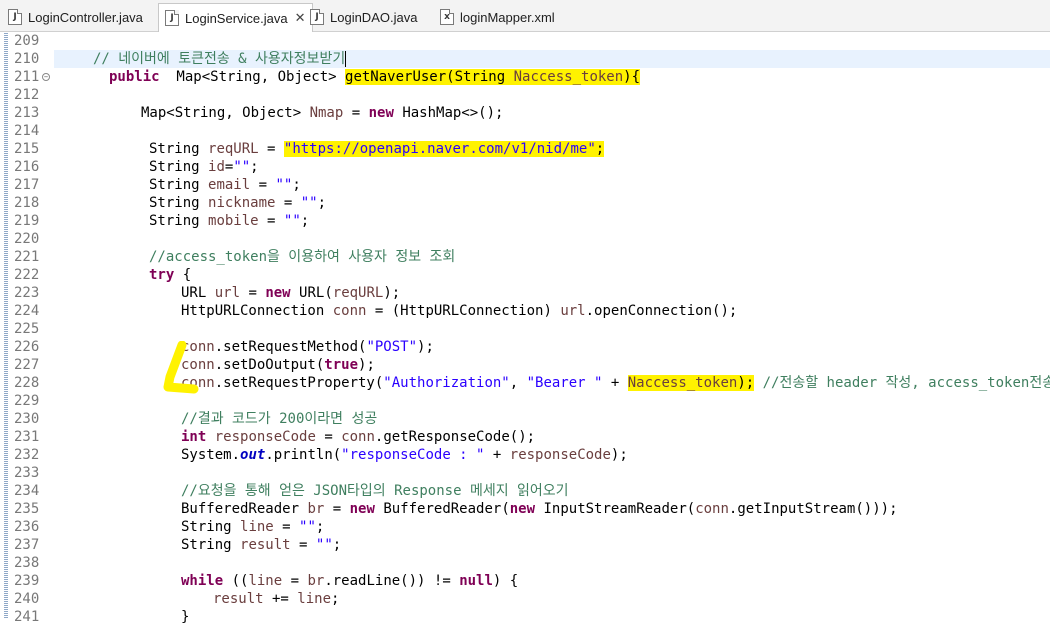  Describe the element at coordinates (27, 527) in the screenshot. I see `line-number: 236` at that location.